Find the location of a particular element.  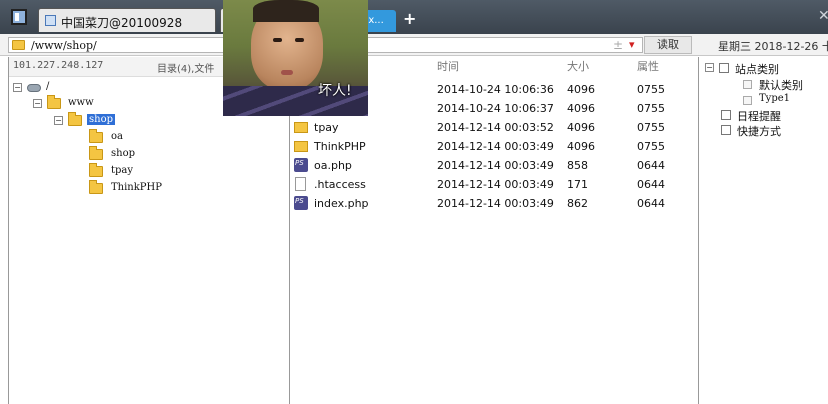

file-size: 171 is located at coordinates (577, 184).